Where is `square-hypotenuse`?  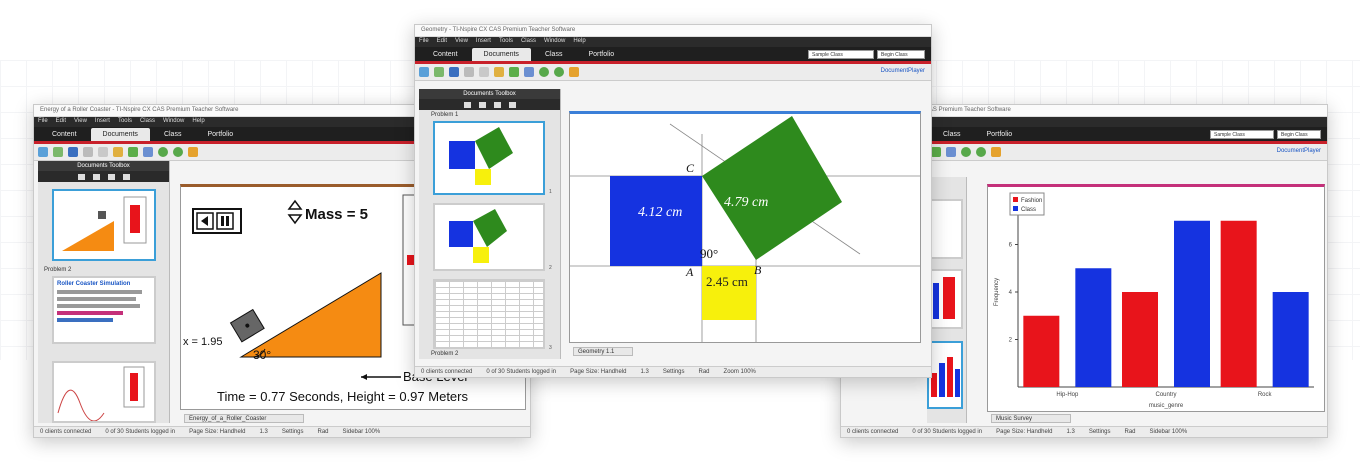
square-hypotenuse is located at coordinates (772, 188).